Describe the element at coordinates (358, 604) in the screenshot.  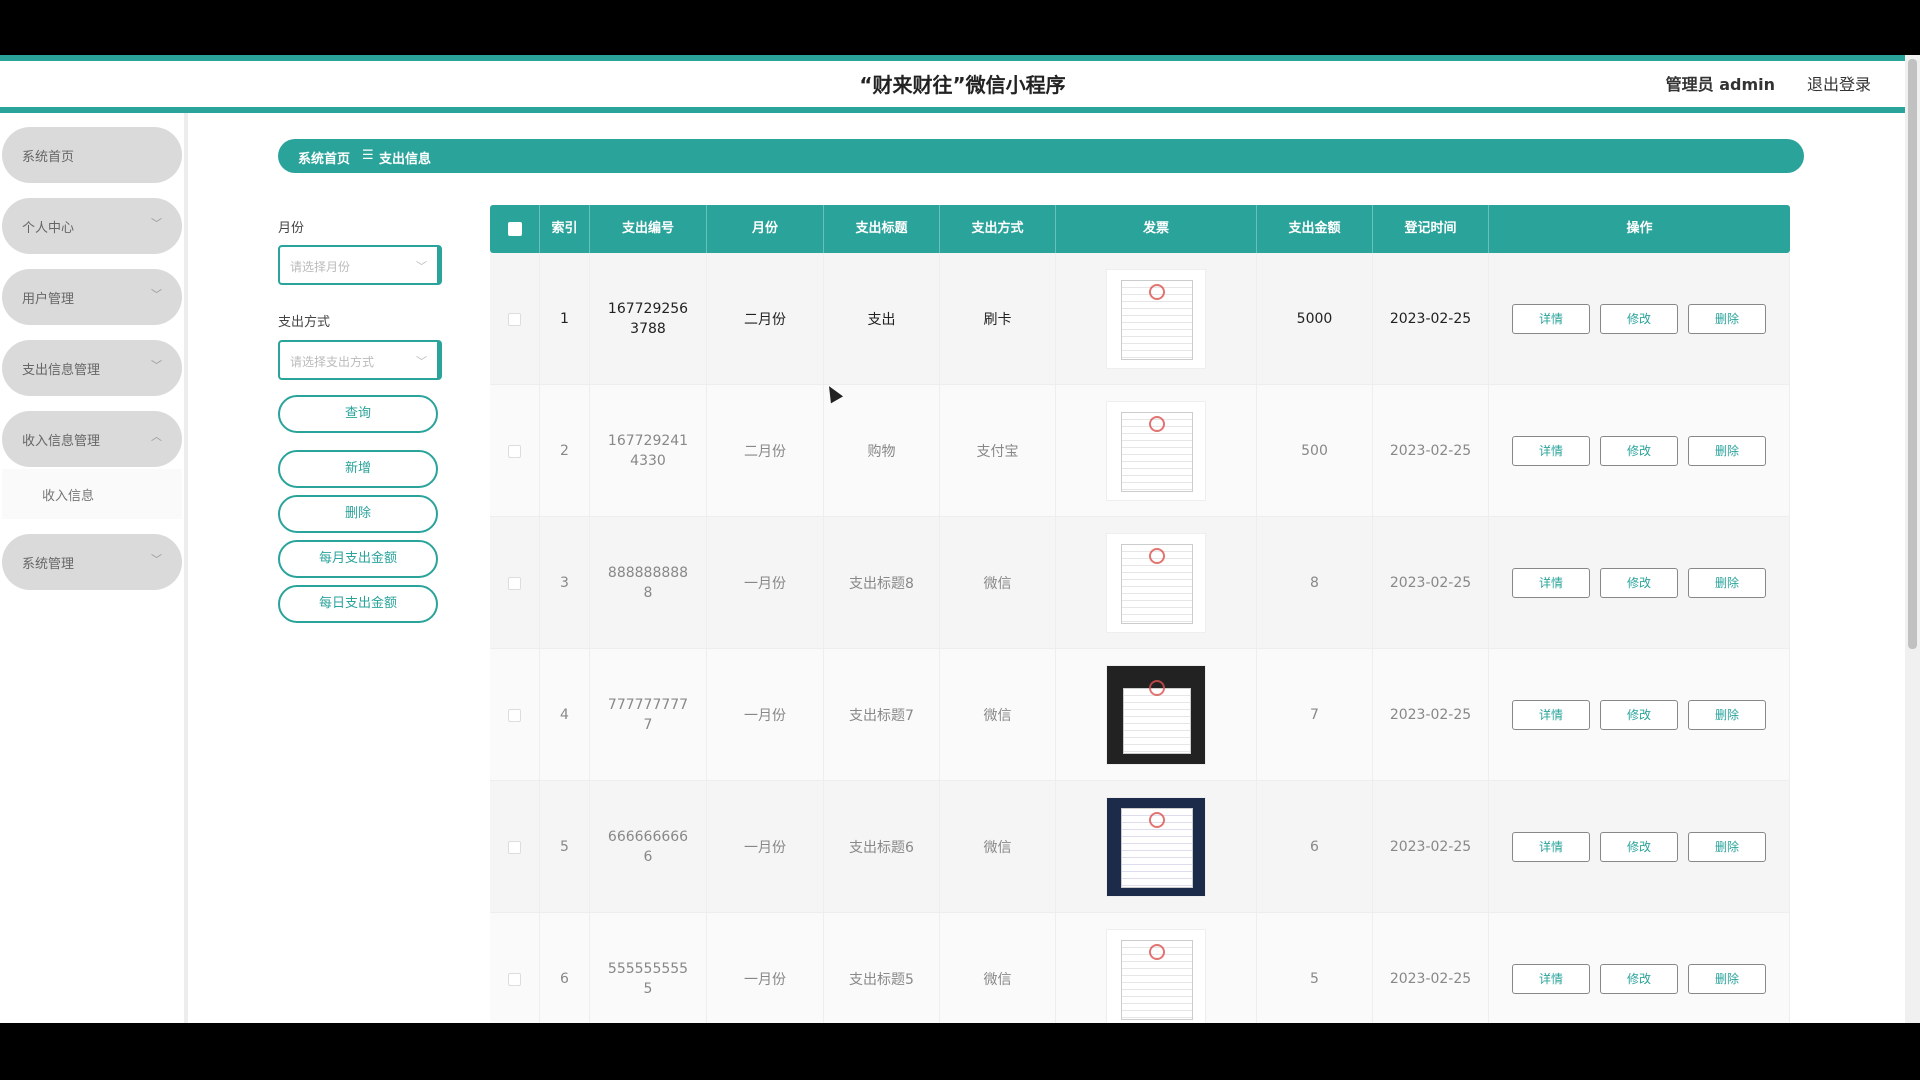
I see `daily-expense-button: 每日支出金额` at that location.